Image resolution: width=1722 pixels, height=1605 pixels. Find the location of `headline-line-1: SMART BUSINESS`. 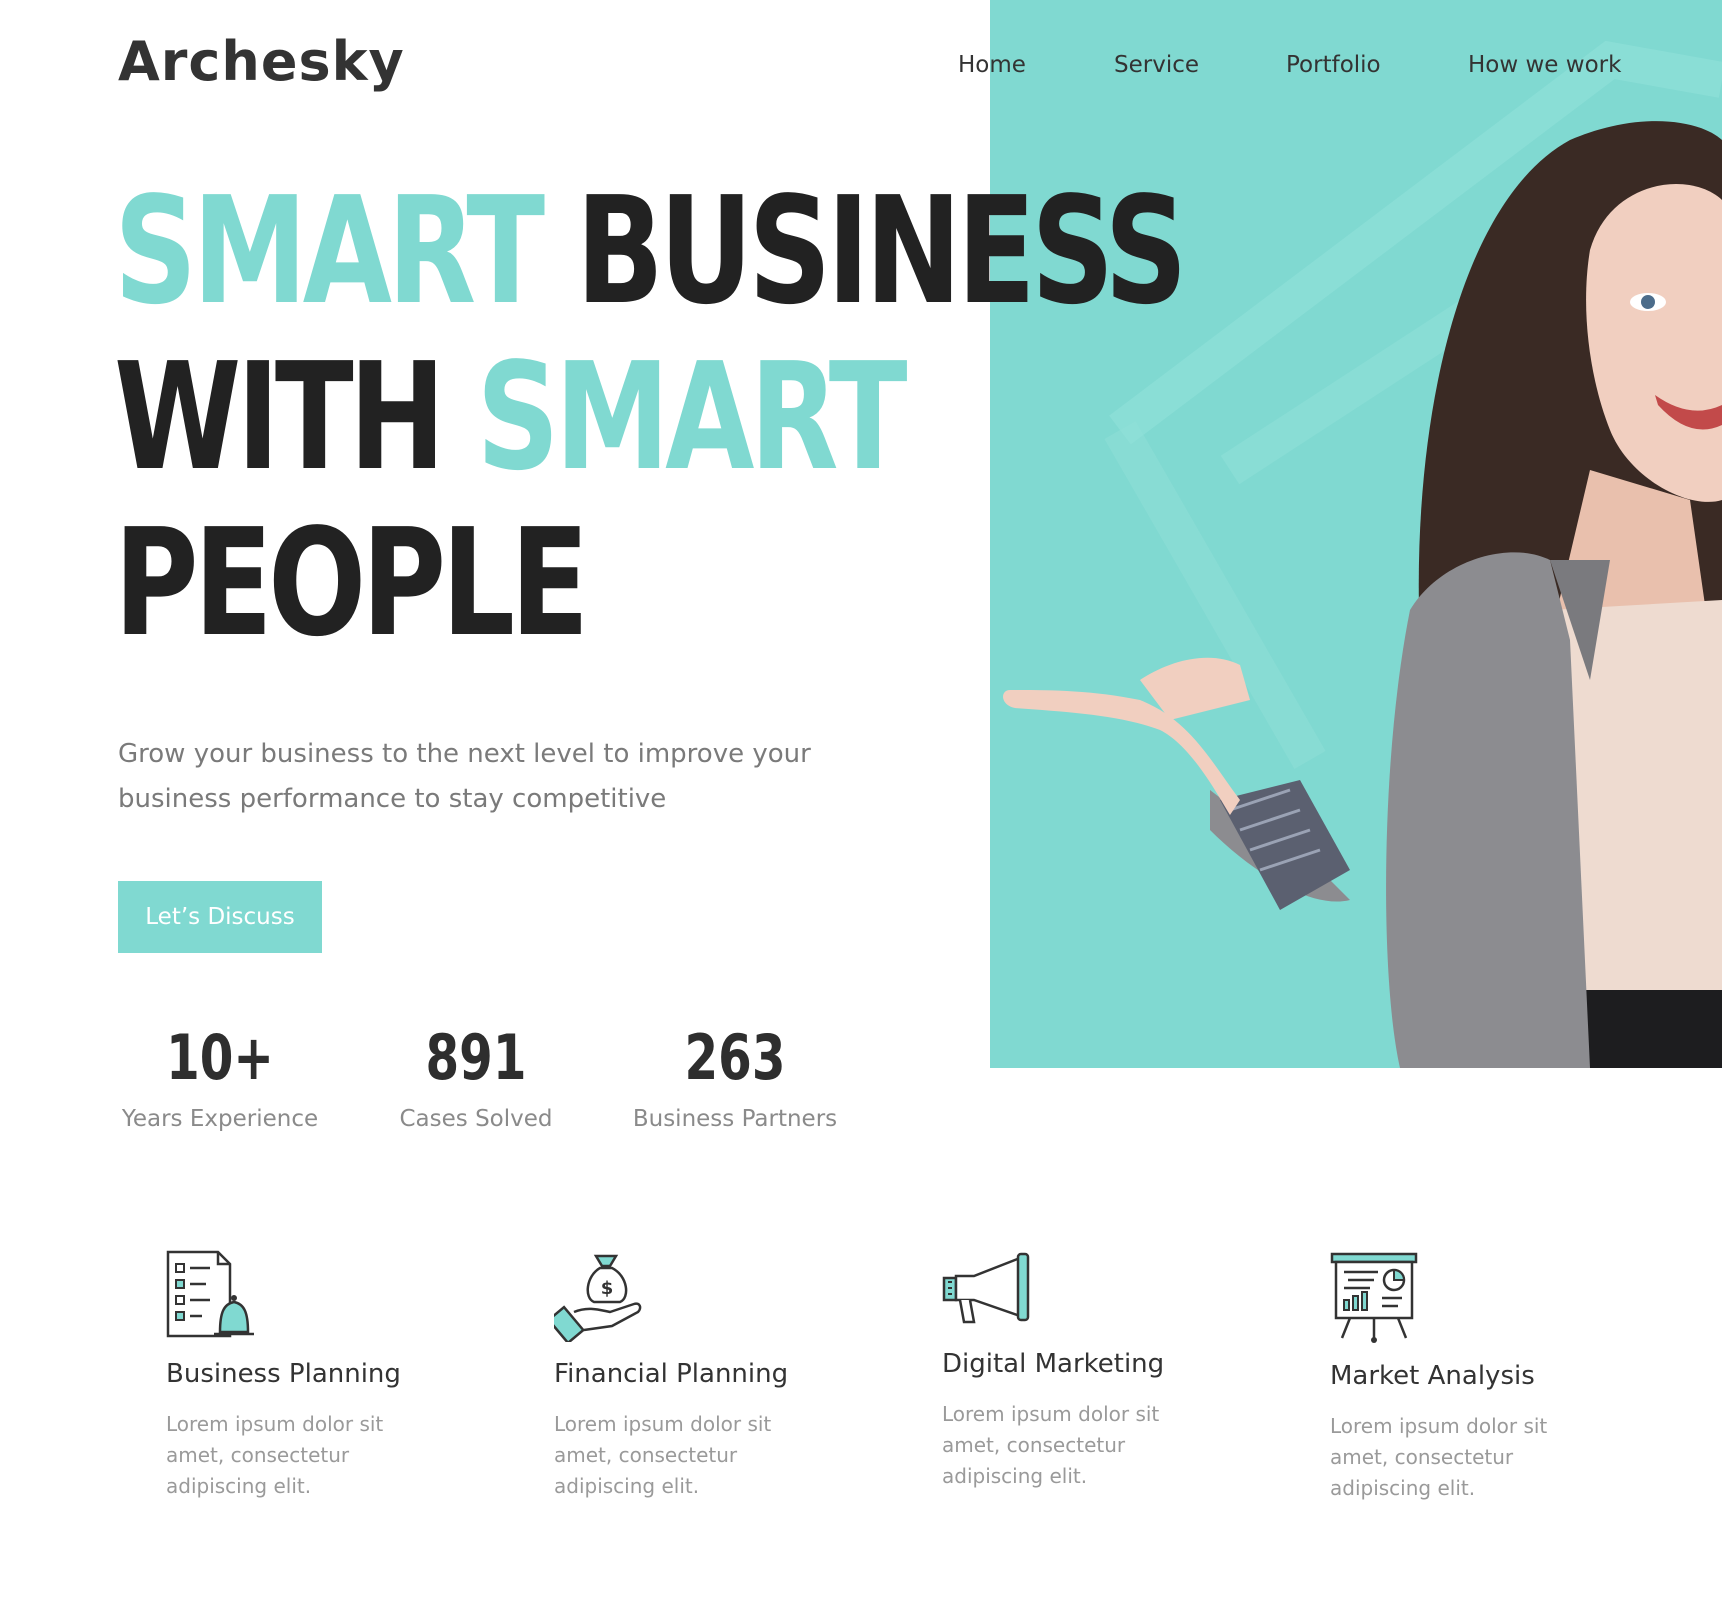

headline-line-1: SMART BUSINESS is located at coordinates (651, 251).